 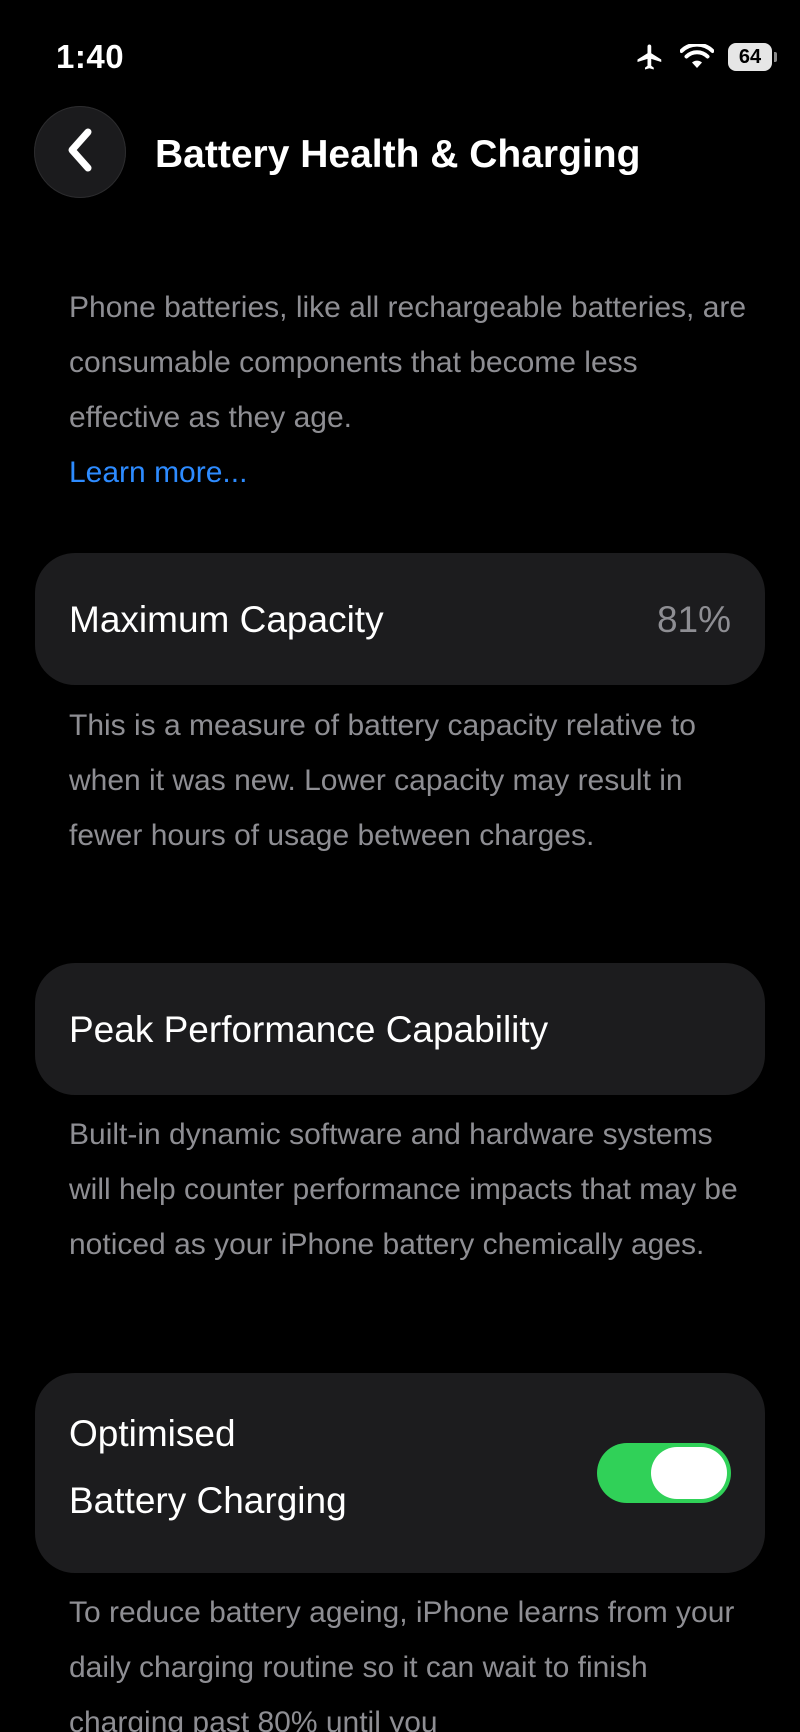 I want to click on back-button, so click(x=80, y=152).